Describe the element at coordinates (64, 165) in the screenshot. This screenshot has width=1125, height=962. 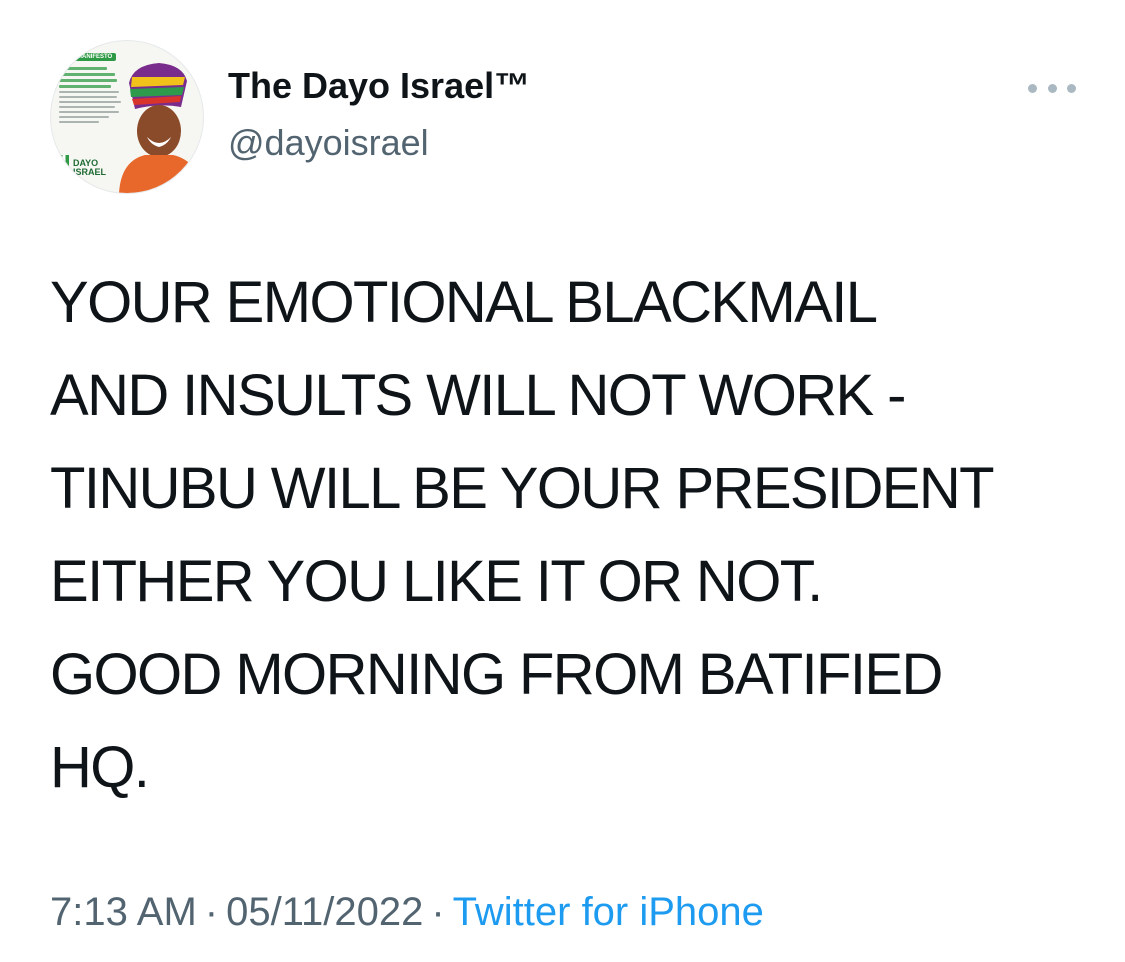
I see `avatar-flag` at that location.